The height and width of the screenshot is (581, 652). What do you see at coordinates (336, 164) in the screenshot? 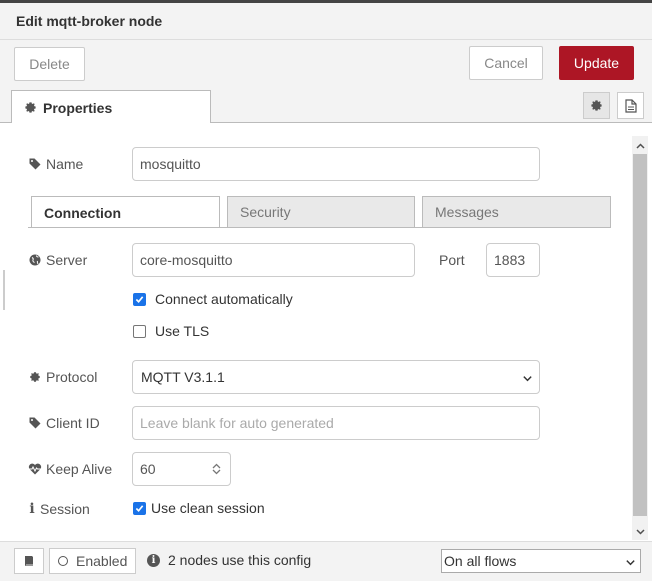
I see `name-input` at bounding box center [336, 164].